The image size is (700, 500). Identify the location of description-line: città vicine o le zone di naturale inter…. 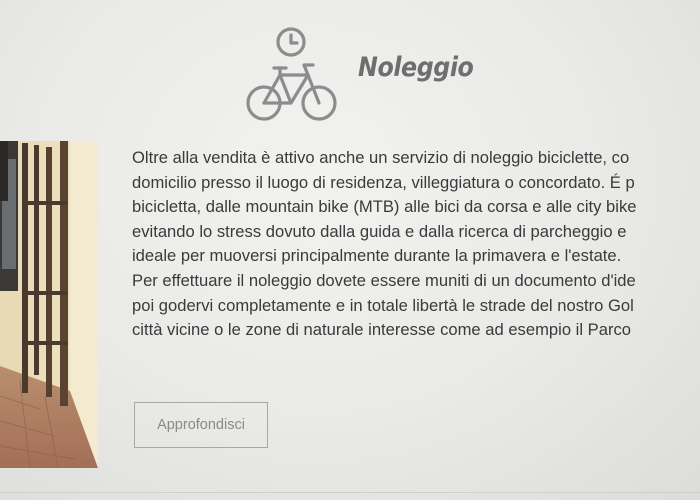
(381, 330).